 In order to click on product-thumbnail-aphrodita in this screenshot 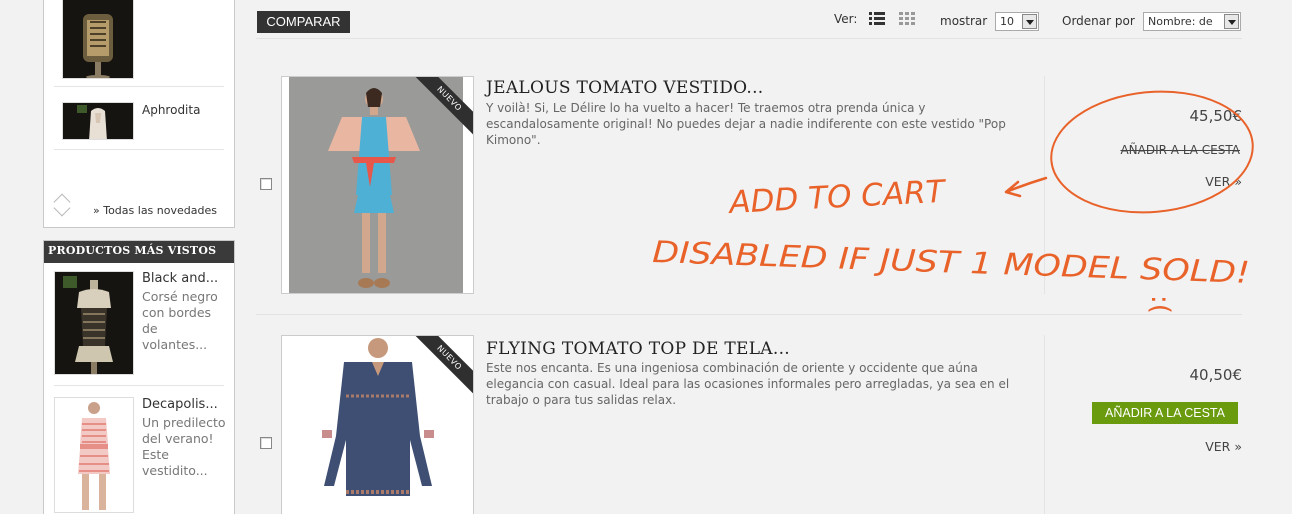, I will do `click(98, 121)`.